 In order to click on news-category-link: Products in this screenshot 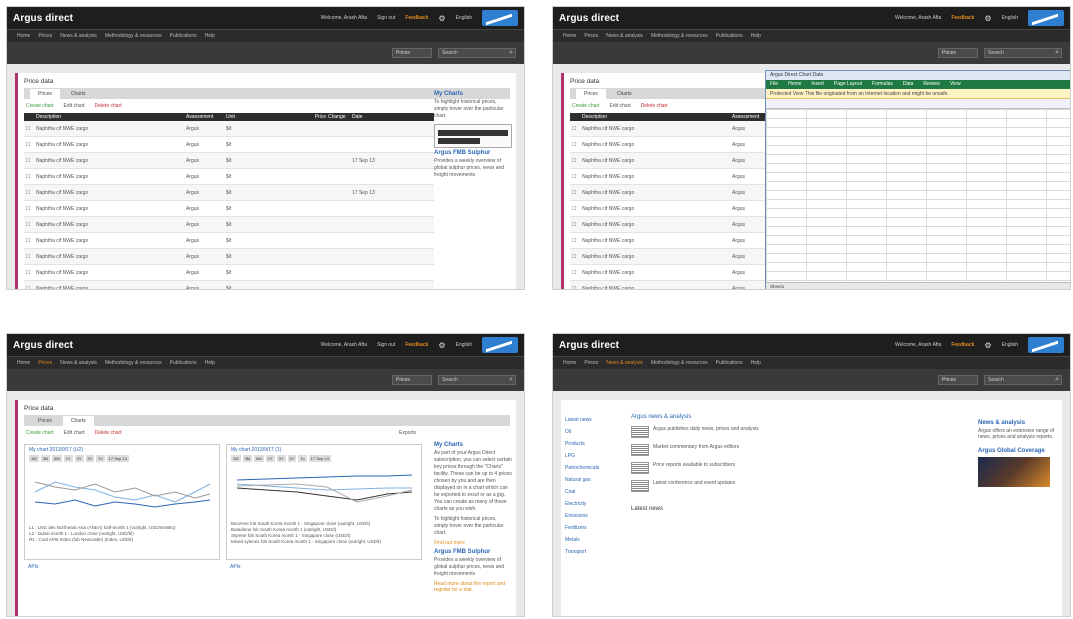, I will do `click(595, 444)`.